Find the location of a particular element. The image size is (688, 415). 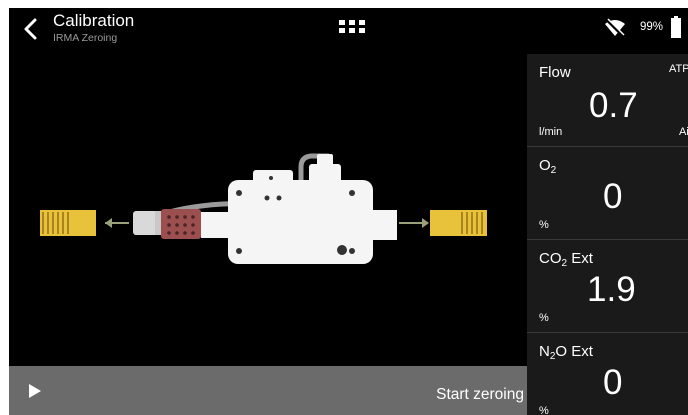

chevron-left-icon is located at coordinates (31, 29).